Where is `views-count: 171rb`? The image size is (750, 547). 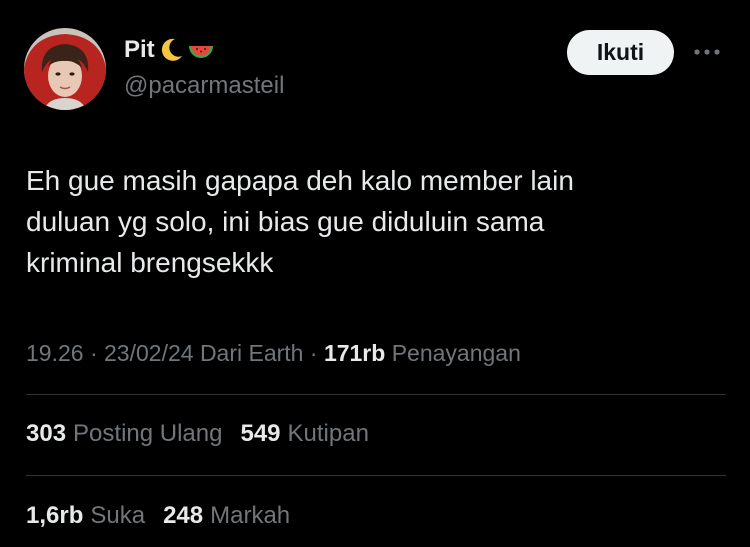 views-count: 171rb is located at coordinates (354, 353).